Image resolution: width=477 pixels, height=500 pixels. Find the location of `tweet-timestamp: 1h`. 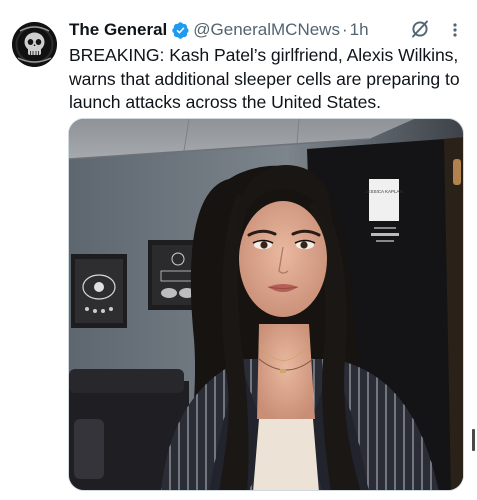

tweet-timestamp: 1h is located at coordinates (359, 30).